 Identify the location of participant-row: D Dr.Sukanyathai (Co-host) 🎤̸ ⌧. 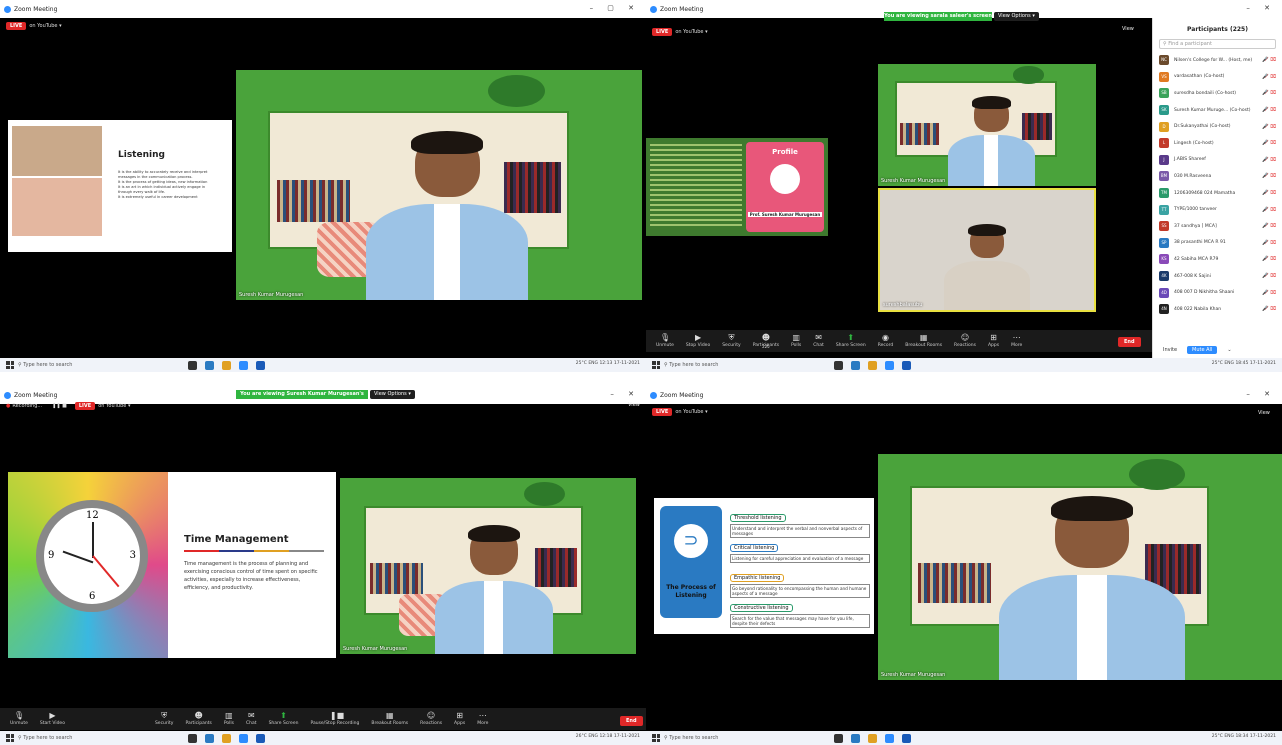
(1217, 126).